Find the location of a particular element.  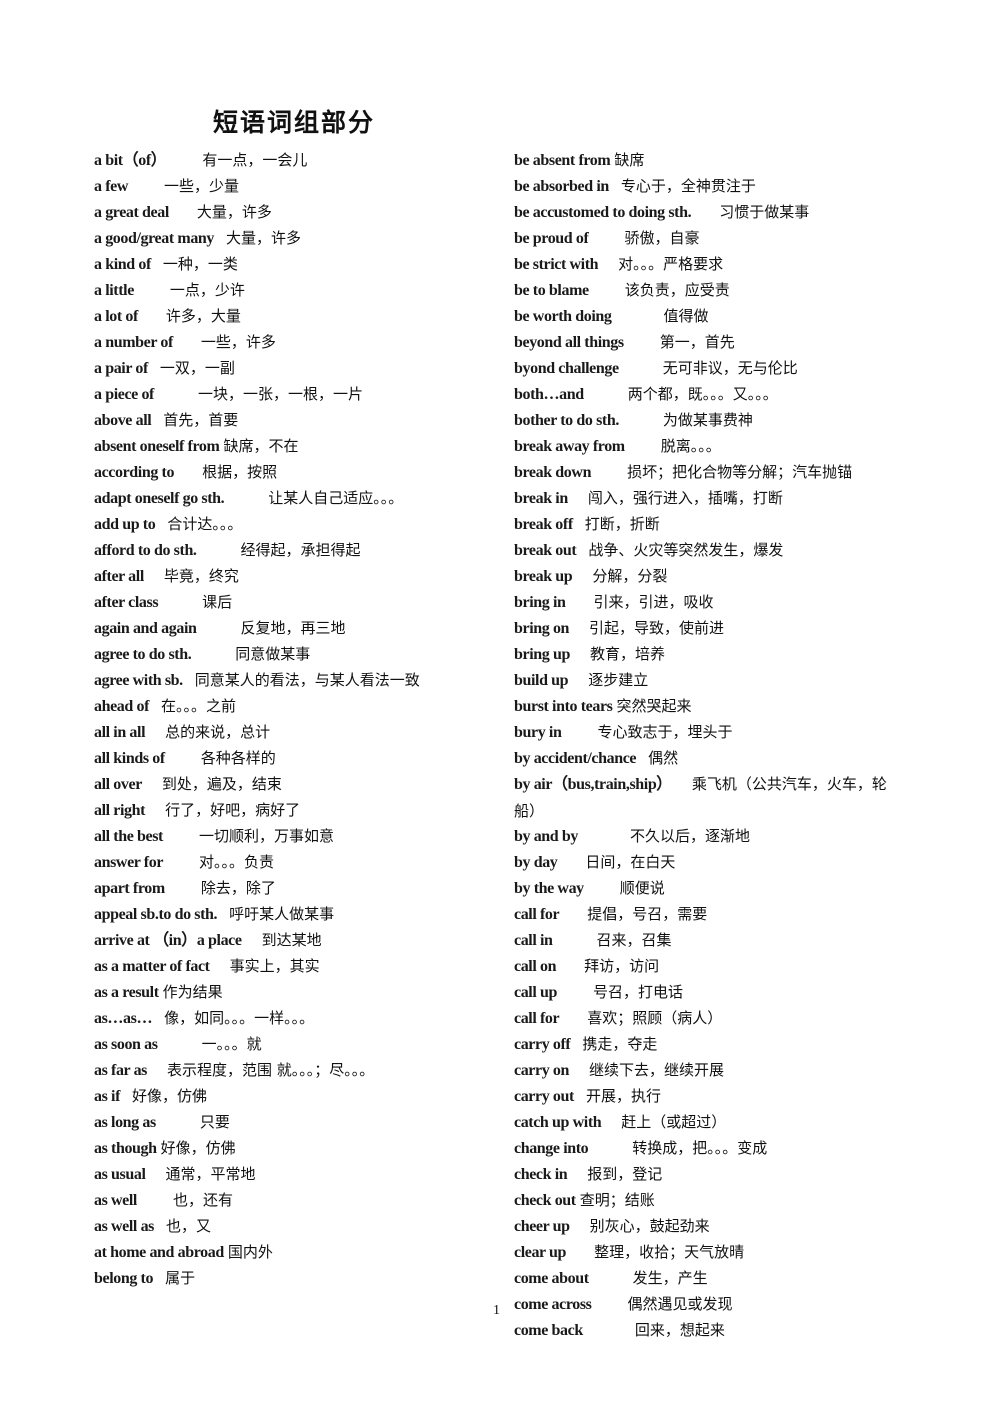

definition-text: 该负责，应受责 is located at coordinates (677, 290).